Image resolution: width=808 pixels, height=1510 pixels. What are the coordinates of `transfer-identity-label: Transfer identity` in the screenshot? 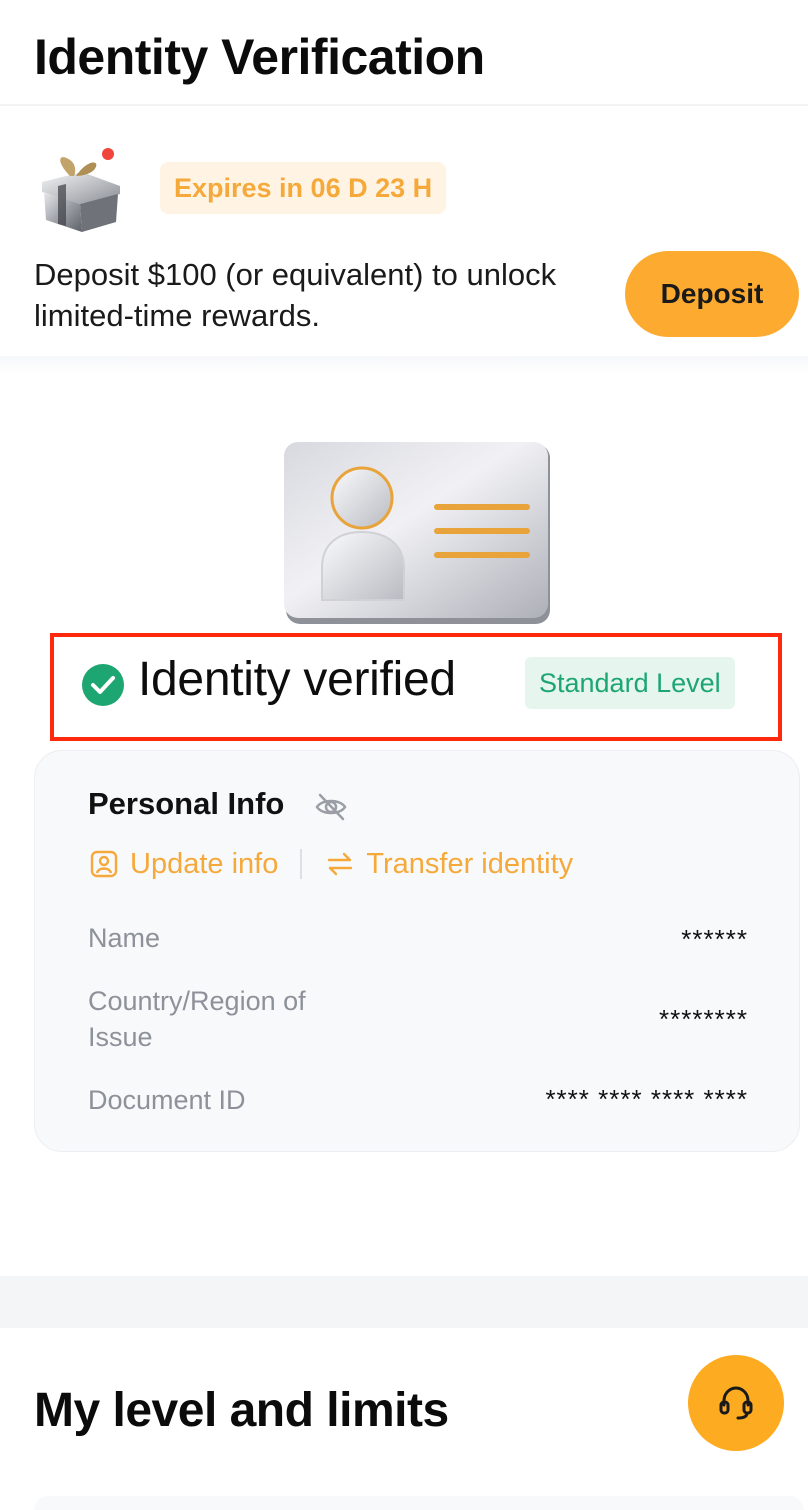 It's located at (470, 863).